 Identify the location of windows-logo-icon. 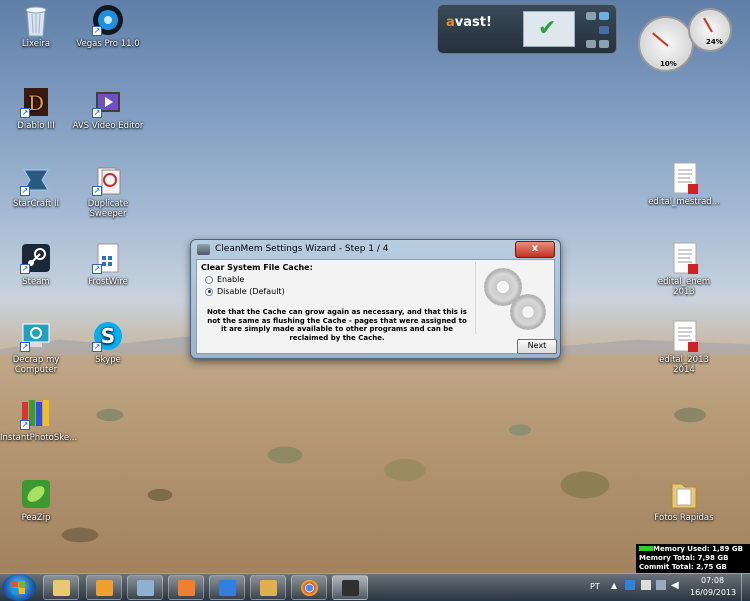
(18, 587).